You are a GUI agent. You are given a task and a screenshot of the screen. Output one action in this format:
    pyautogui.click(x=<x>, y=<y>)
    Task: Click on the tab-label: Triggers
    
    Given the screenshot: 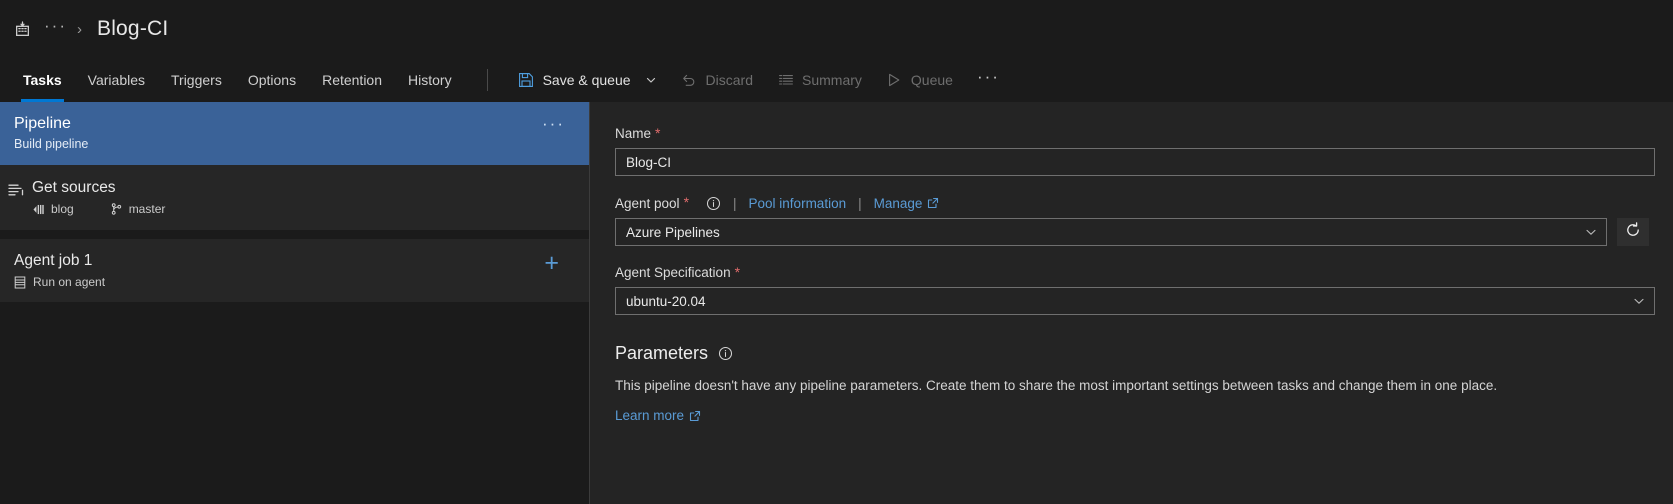 What is the action you would take?
    pyautogui.click(x=196, y=80)
    